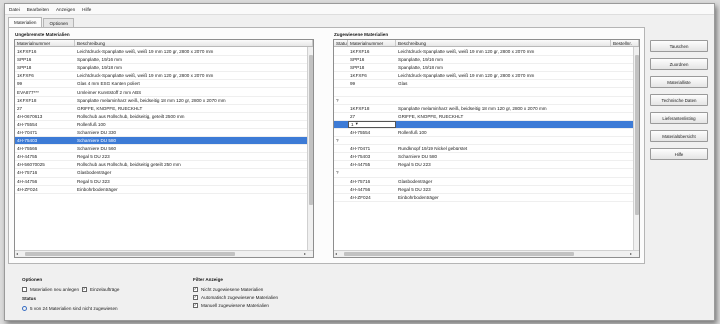 The width and height of the screenshot is (720, 324). I want to click on table-row: 4H-70471 Scharniere DU 330, so click(161, 133).